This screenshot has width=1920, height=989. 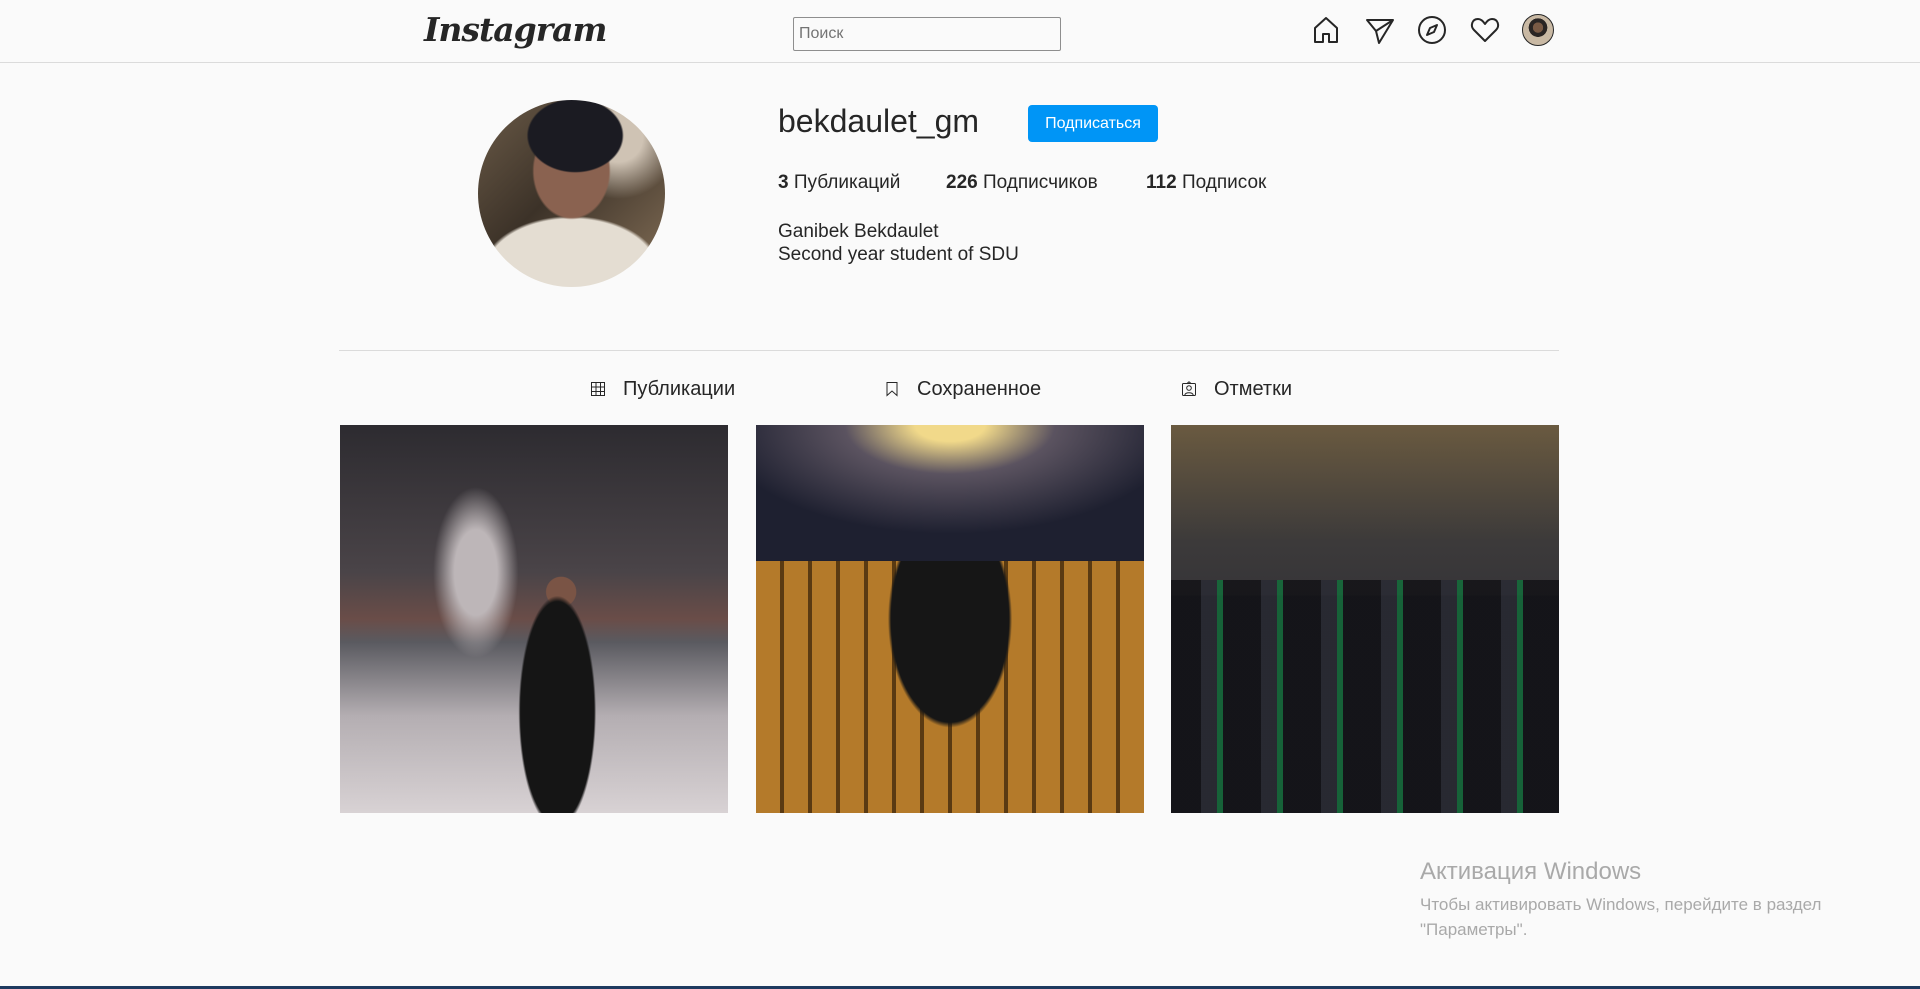 What do you see at coordinates (1538, 30) in the screenshot?
I see `profile-avatar-small` at bounding box center [1538, 30].